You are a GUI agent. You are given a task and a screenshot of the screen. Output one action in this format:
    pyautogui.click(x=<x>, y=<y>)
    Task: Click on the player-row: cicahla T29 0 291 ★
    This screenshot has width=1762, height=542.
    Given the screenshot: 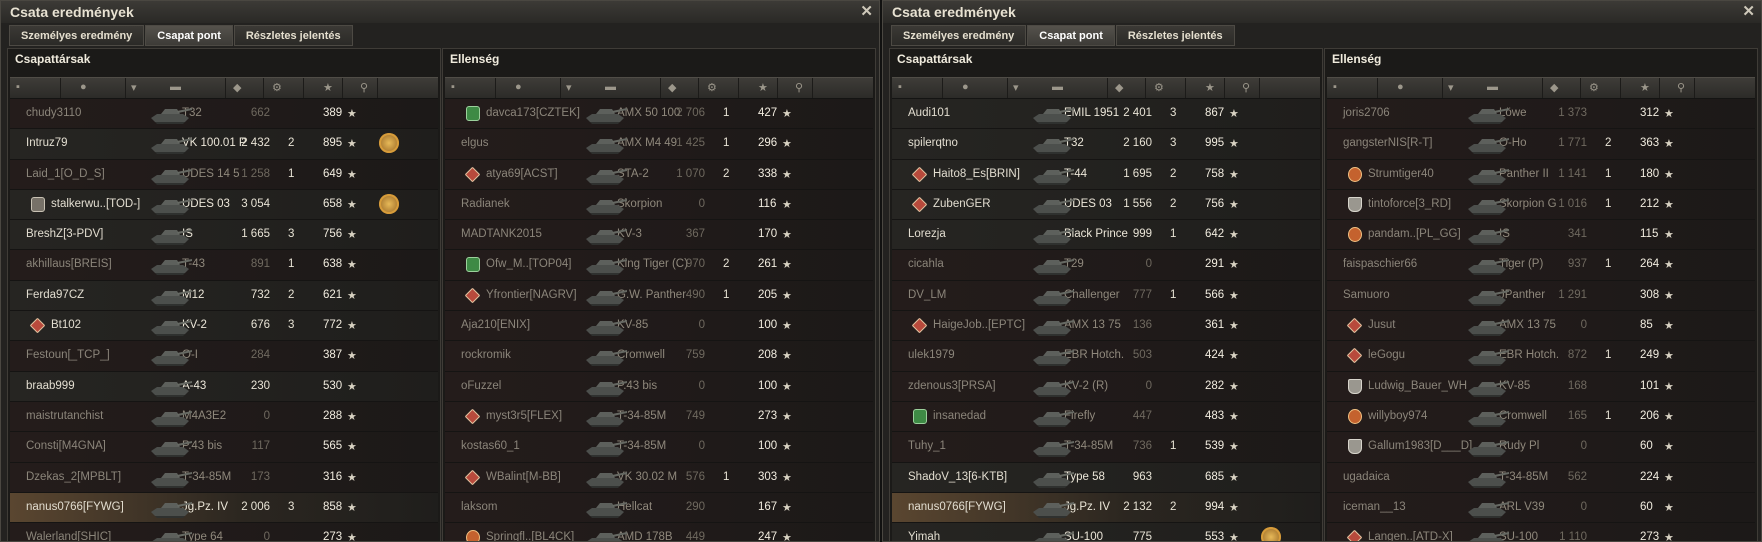 What is the action you would take?
    pyautogui.click(x=1106, y=265)
    